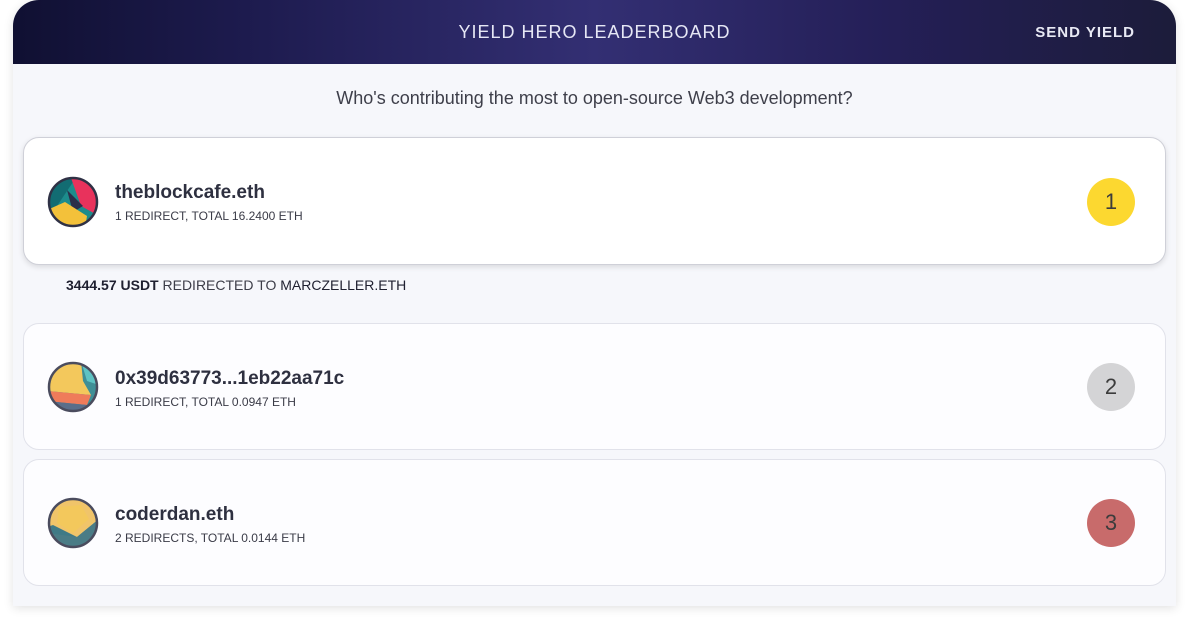 This screenshot has width=1200, height=623. What do you see at coordinates (1111, 387) in the screenshot?
I see `rank-badge: 2` at bounding box center [1111, 387].